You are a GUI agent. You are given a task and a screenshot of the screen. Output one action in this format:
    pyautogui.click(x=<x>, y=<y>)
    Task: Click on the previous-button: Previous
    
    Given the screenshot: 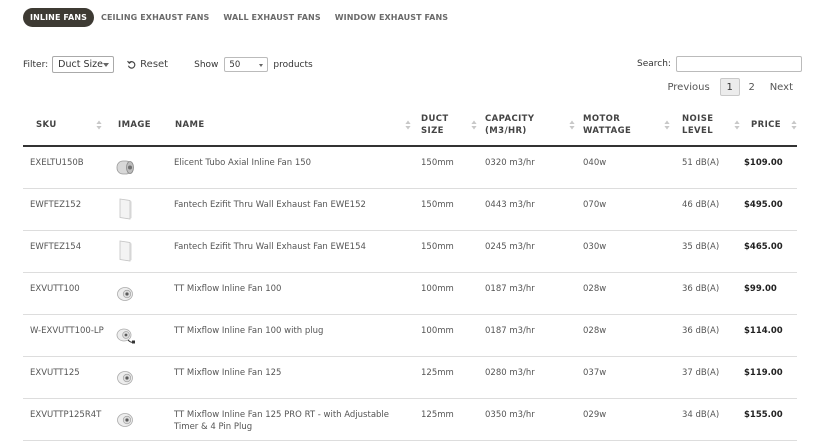 What is the action you would take?
    pyautogui.click(x=688, y=87)
    